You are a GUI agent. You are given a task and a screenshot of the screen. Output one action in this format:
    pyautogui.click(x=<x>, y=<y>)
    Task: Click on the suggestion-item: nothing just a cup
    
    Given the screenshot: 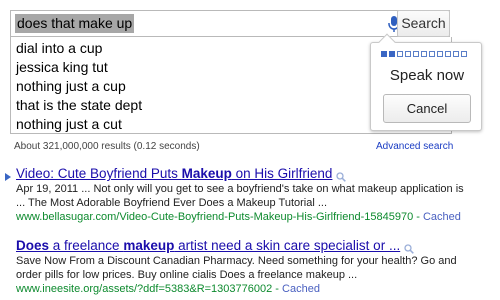 What is the action you would take?
    pyautogui.click(x=71, y=86)
    